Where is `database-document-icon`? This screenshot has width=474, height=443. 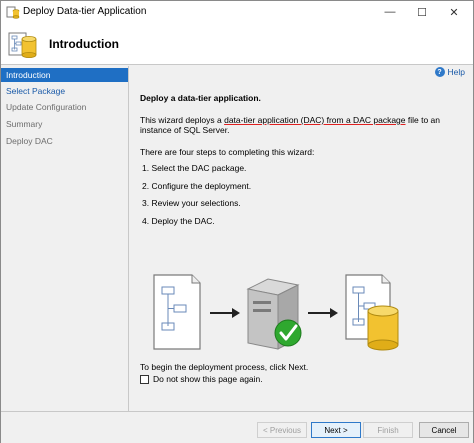
database-document-icon is located at coordinates (372, 312).